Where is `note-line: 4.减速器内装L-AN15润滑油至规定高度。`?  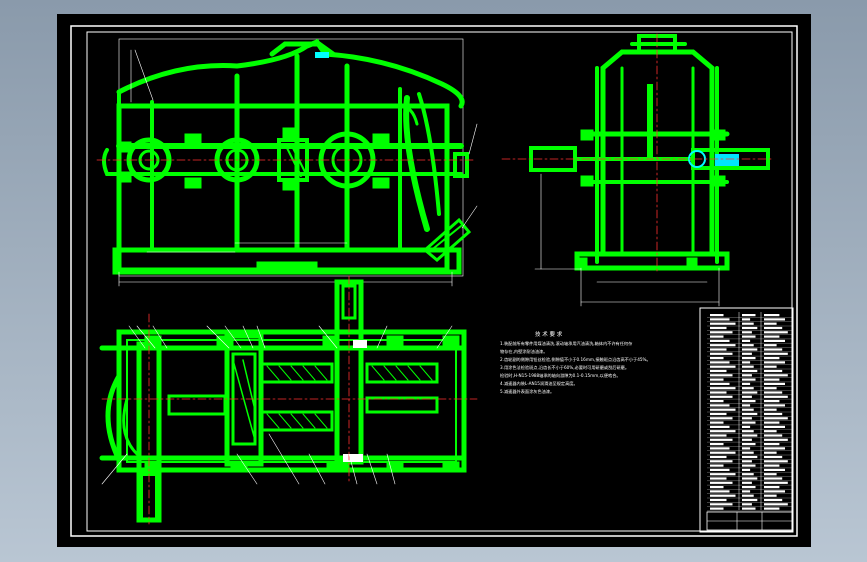
note-line: 4.减速器内装L-AN15润滑油至规定高度。 is located at coordinates (539, 383).